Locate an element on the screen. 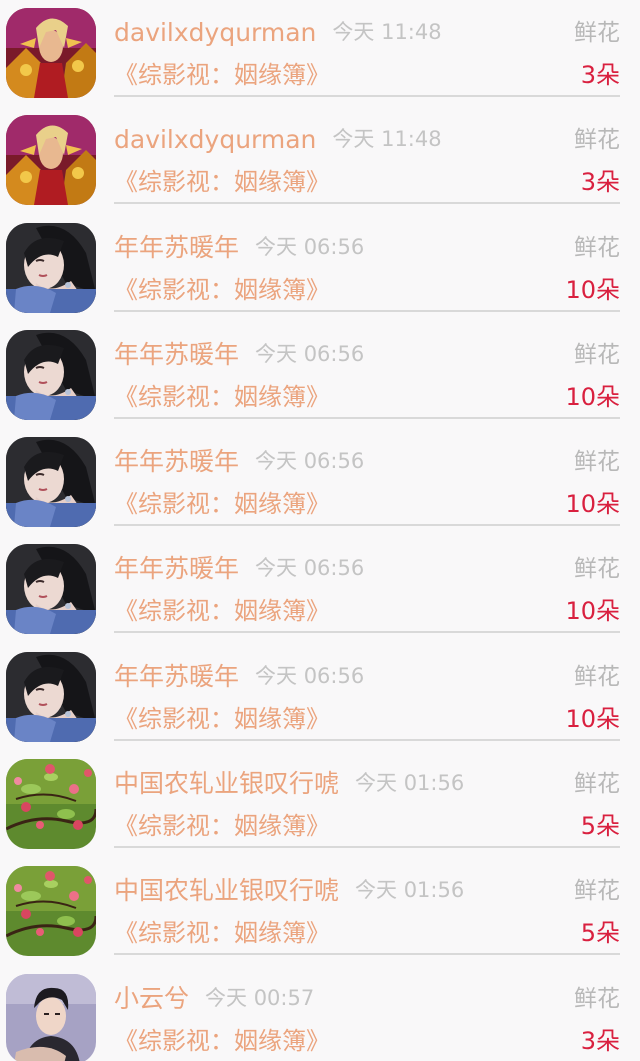  gift-list-item: 小云兮 今天 00:57 鲜花 《综影视：姻缘簿》 3朵 is located at coordinates (320, 1013).